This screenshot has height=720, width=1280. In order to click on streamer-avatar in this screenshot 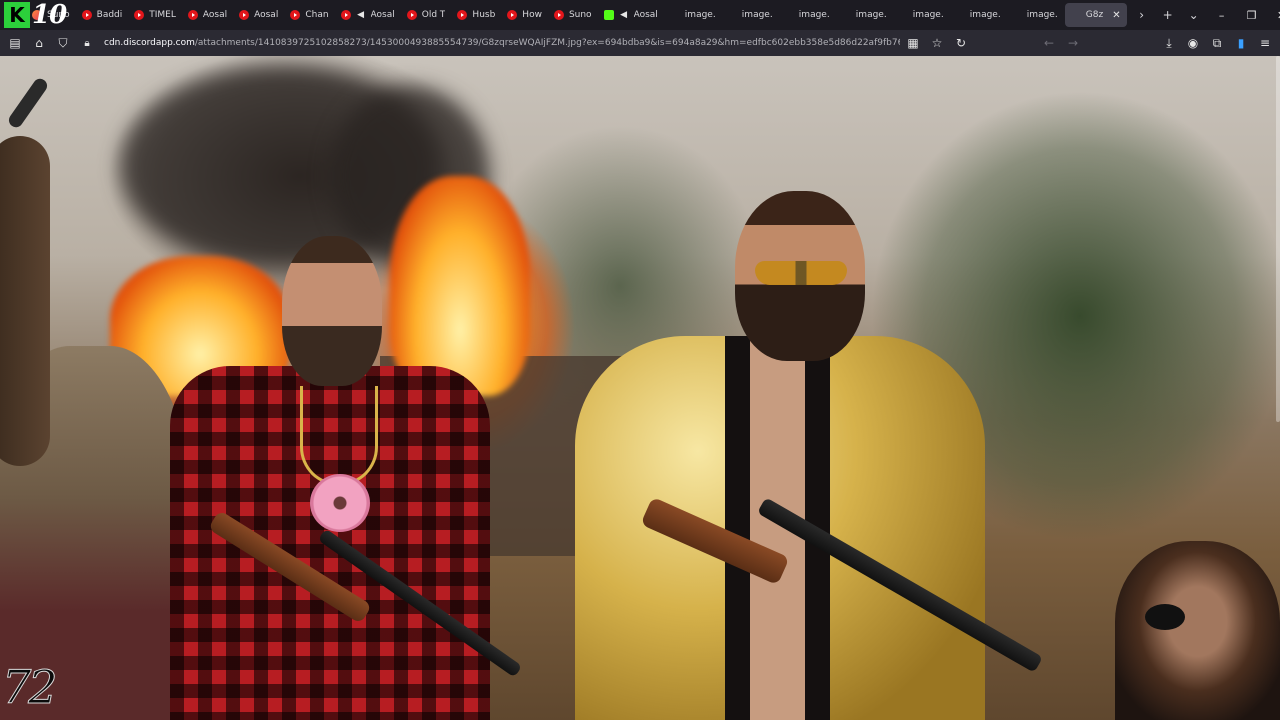, I will do `click(1197, 630)`.